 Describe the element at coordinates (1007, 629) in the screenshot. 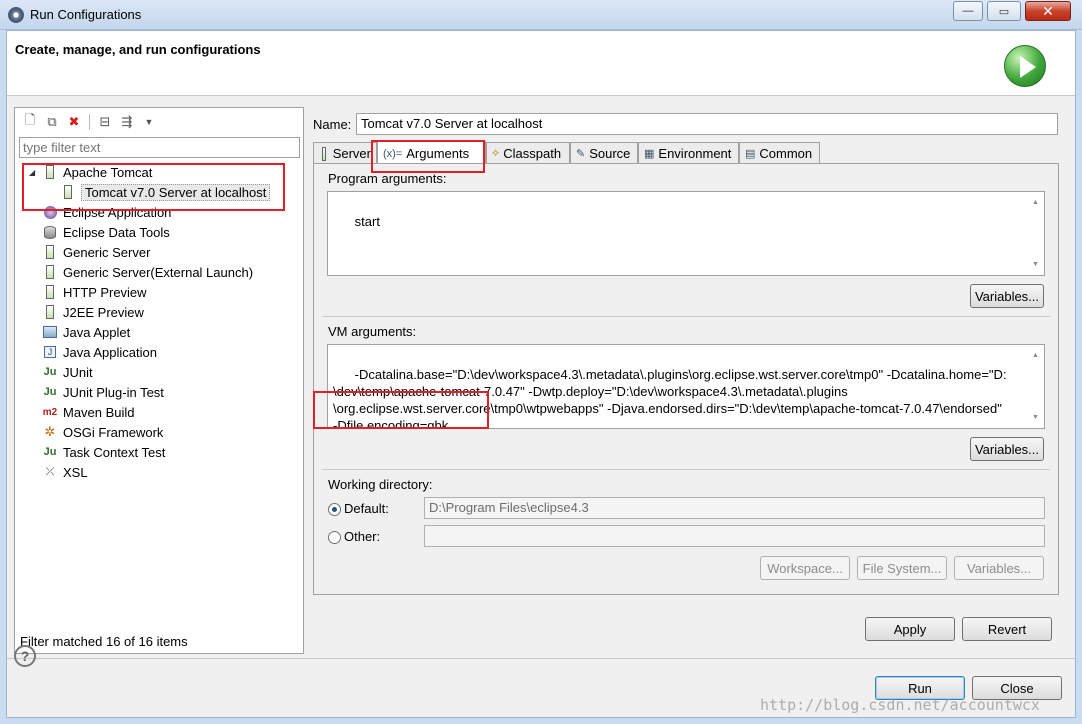

I see `revert-button: Revert` at that location.